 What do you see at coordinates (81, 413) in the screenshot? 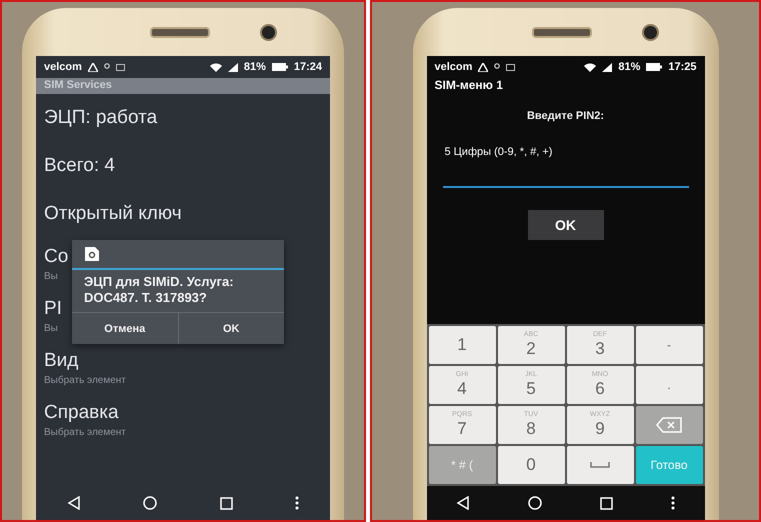
I see `menu-item-title: Справка` at bounding box center [81, 413].